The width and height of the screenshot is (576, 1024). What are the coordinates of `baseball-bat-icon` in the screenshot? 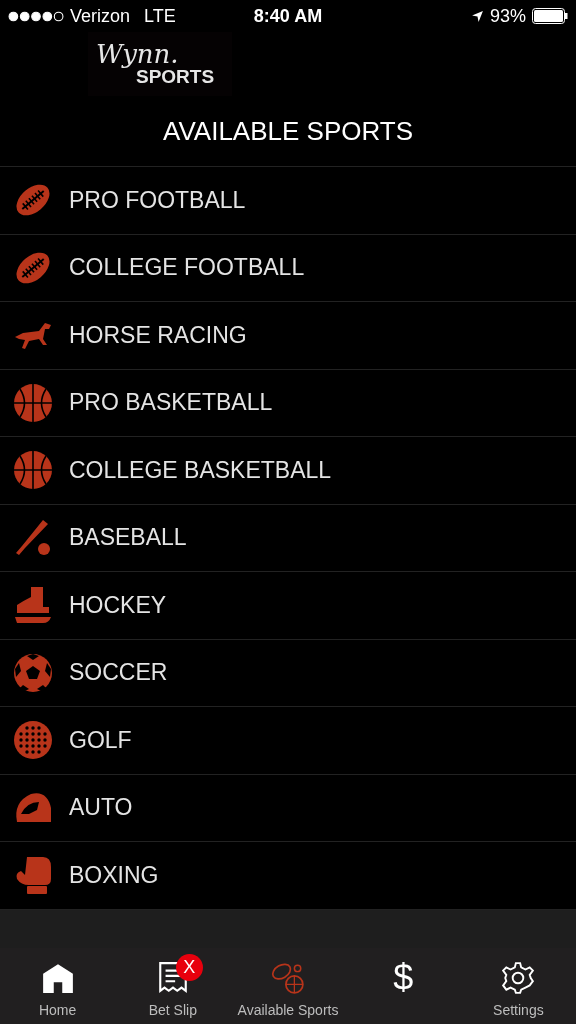 It's located at (33, 537).